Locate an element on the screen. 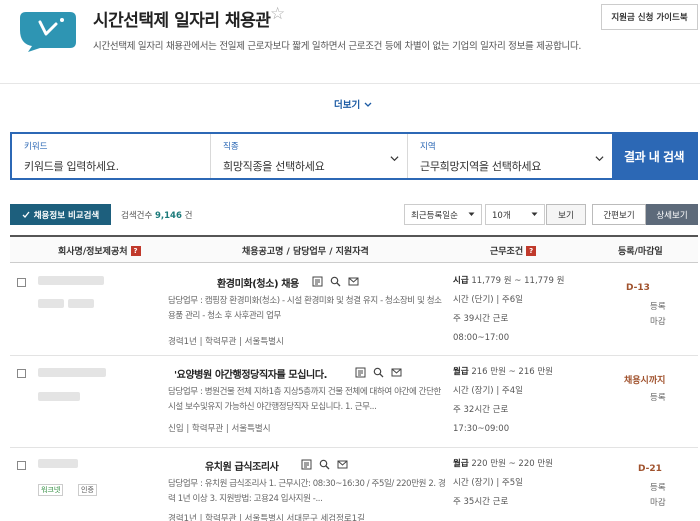 This screenshot has height=521, width=700. pay-type: 월급 is located at coordinates (461, 372).